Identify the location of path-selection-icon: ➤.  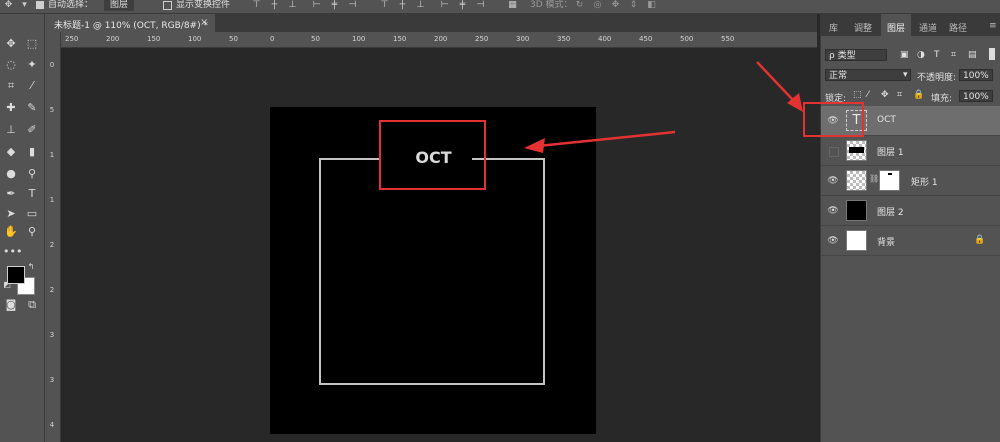
(11, 214).